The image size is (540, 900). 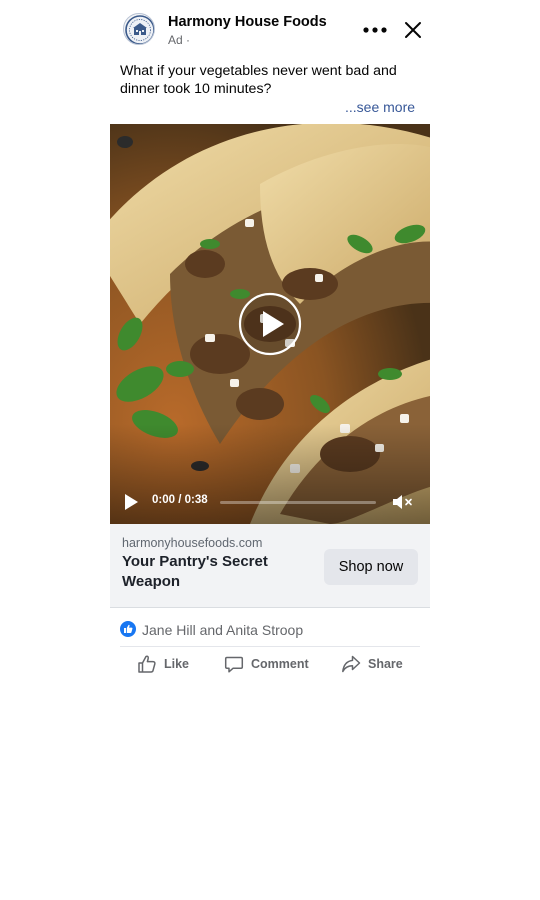 I want to click on link-headline: Your Pantry's Secret Weapon, so click(x=195, y=571).